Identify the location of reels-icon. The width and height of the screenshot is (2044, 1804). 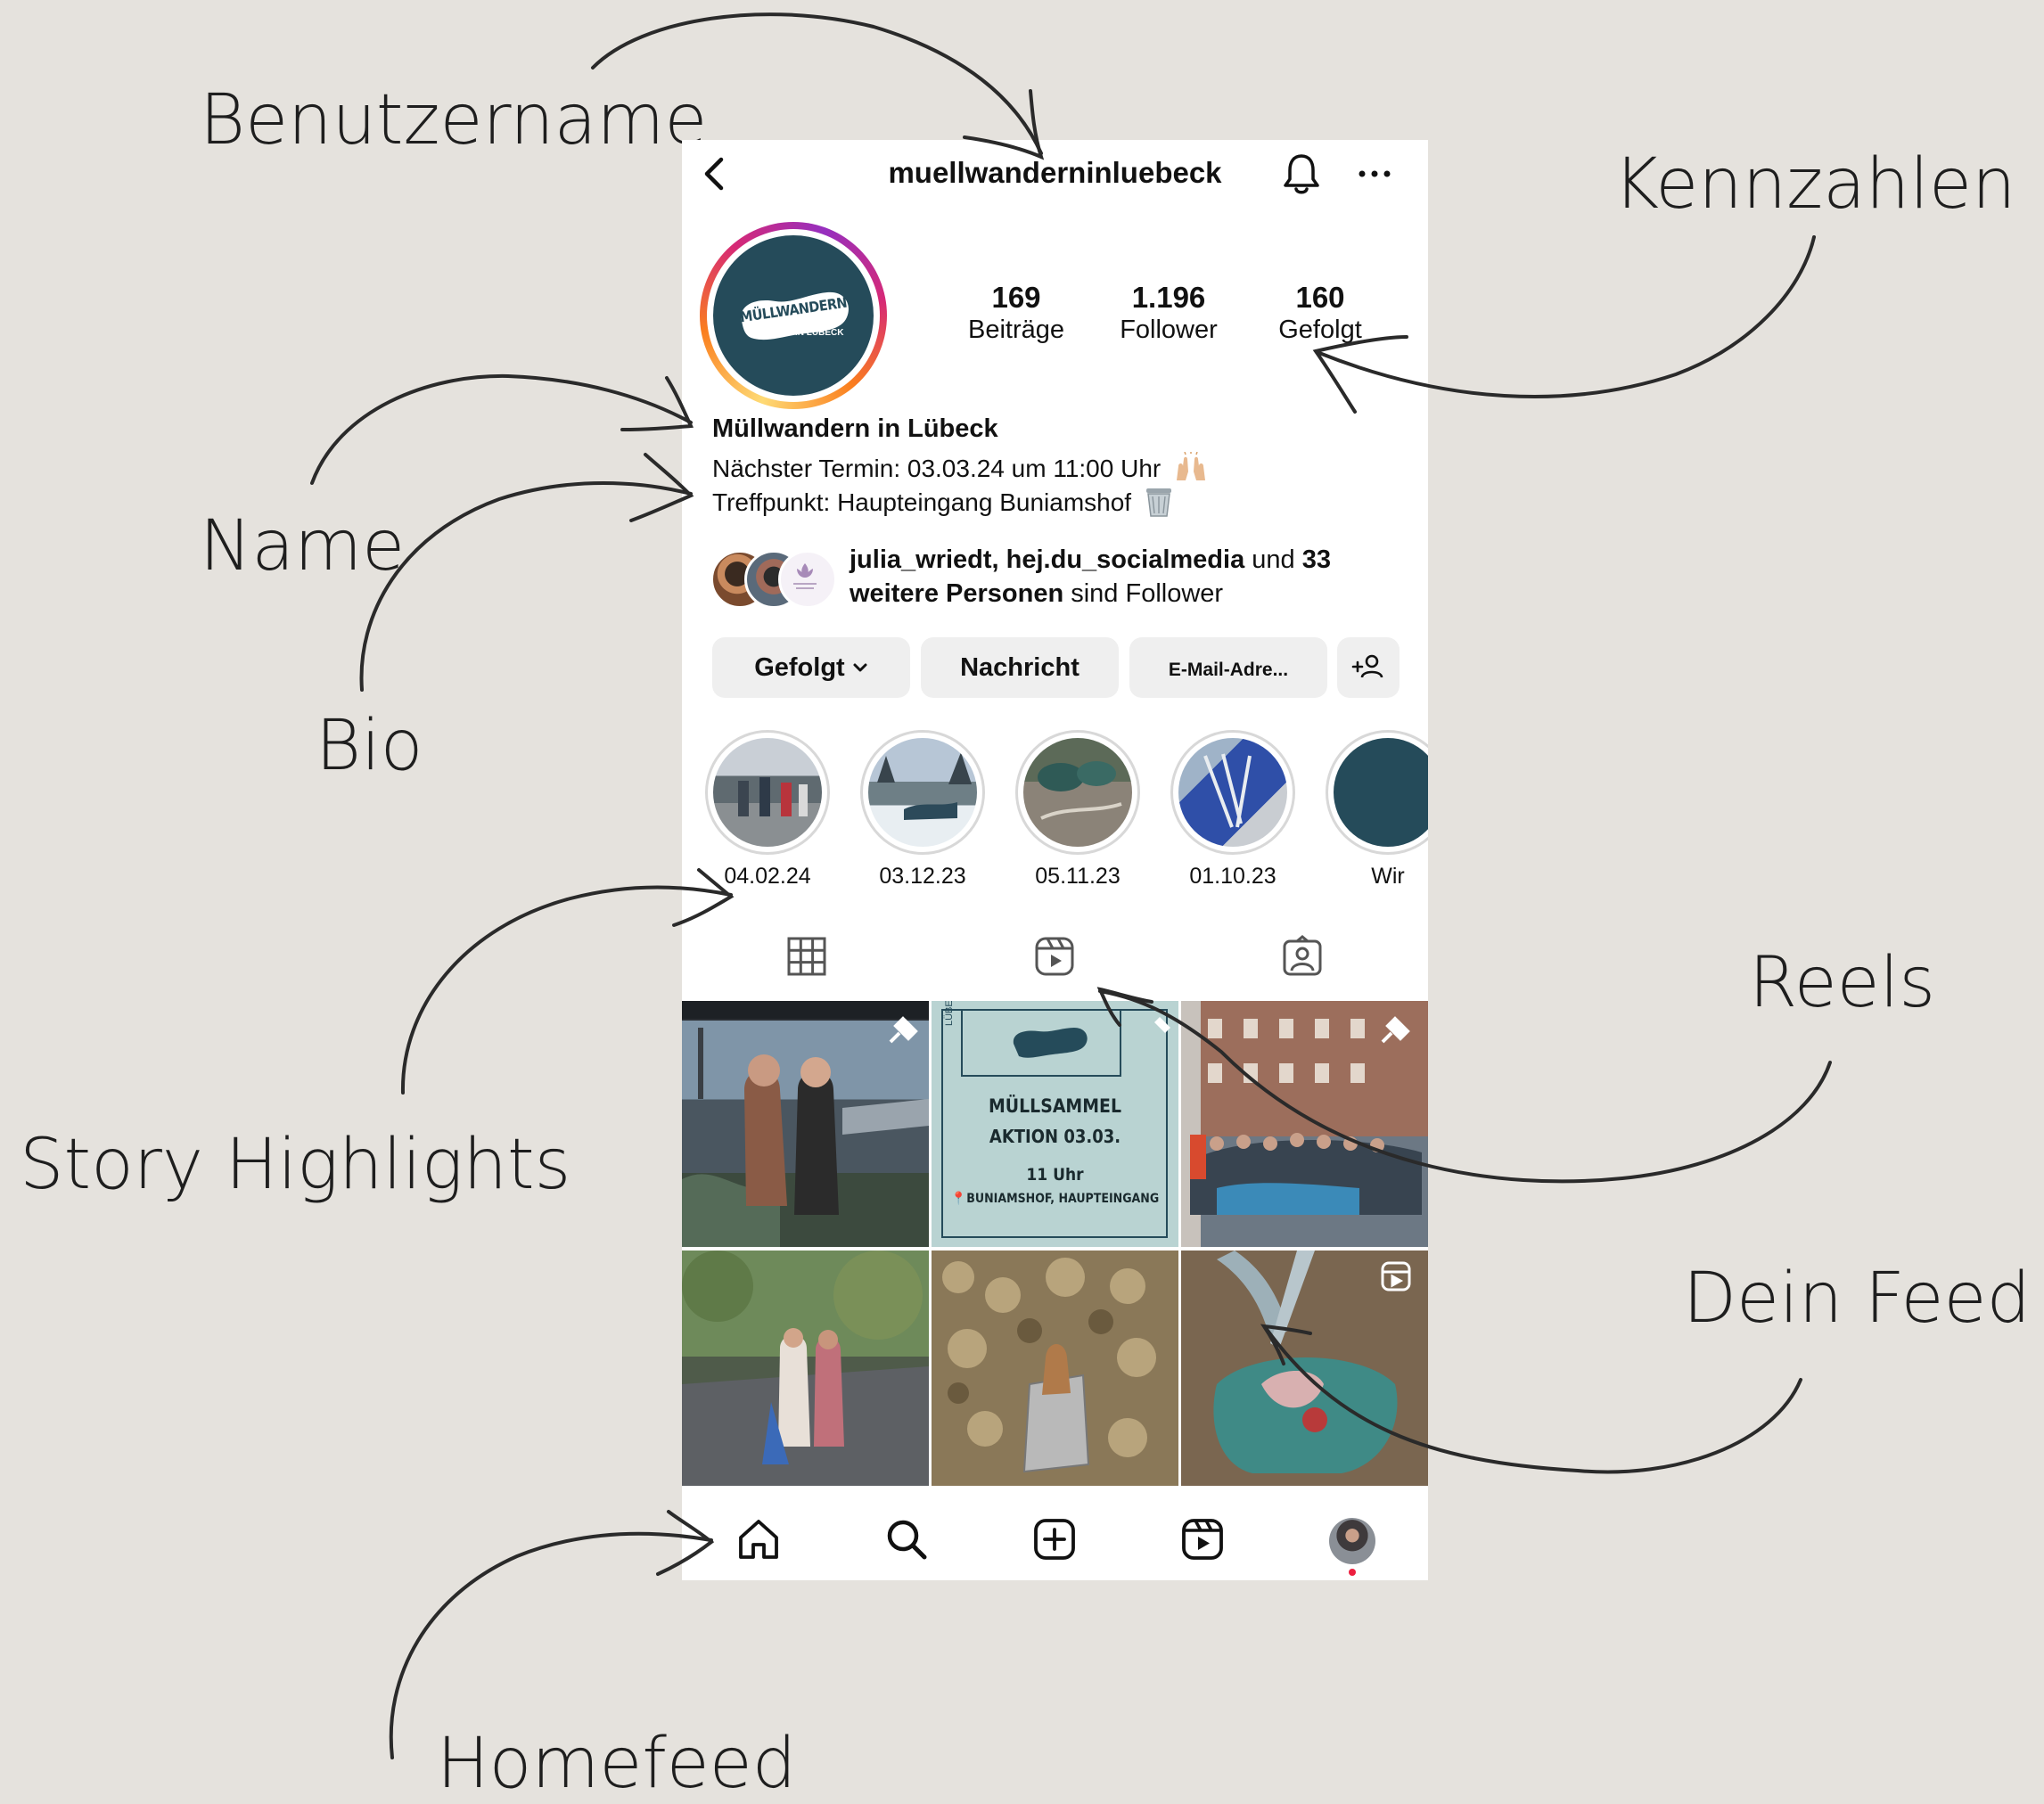
(1055, 956).